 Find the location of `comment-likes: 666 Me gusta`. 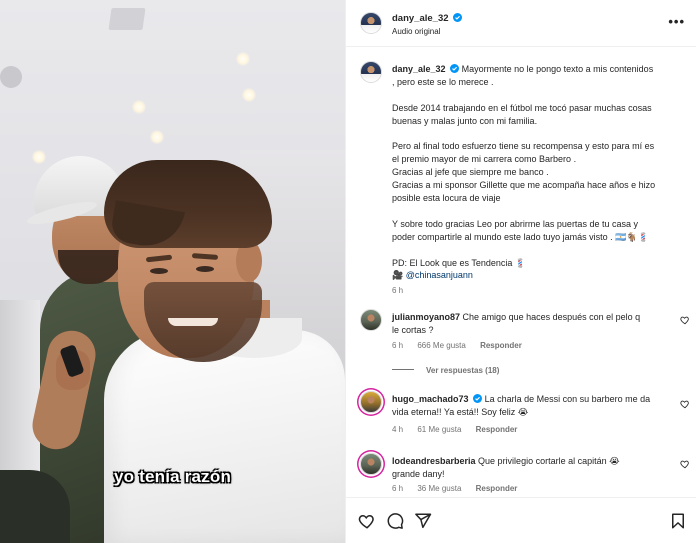

comment-likes: 666 Me gusta is located at coordinates (441, 345).